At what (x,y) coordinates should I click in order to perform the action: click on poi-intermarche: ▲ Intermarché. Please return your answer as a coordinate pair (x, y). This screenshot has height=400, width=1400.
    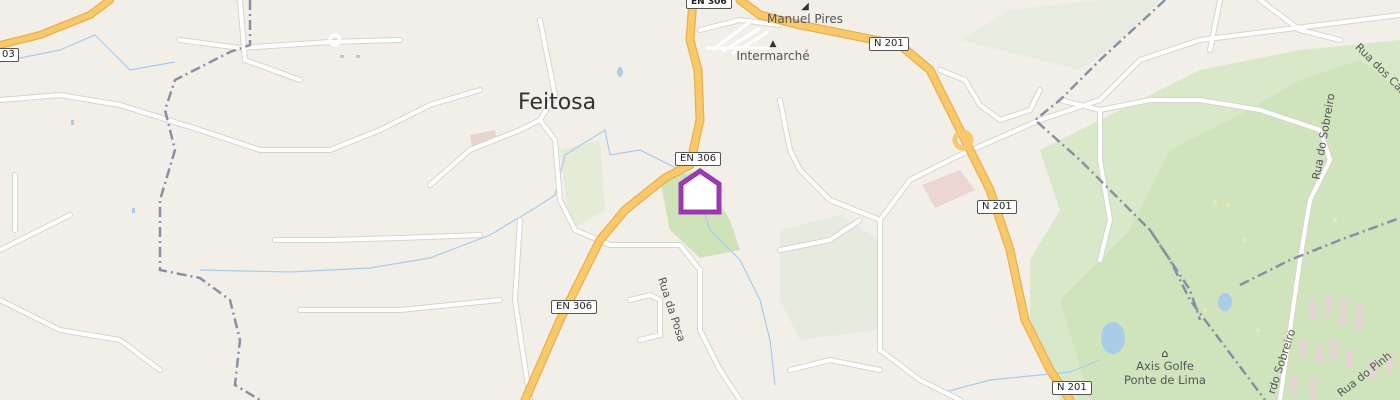
    Looking at the image, I should click on (773, 51).